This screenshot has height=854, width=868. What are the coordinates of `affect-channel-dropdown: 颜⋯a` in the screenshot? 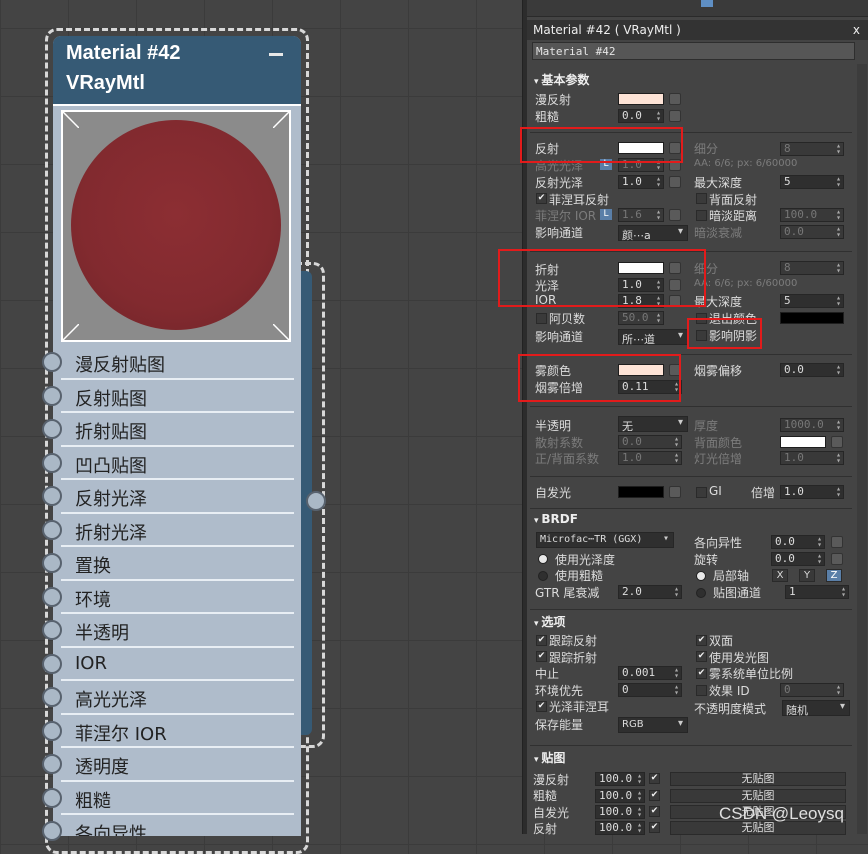 It's located at (653, 233).